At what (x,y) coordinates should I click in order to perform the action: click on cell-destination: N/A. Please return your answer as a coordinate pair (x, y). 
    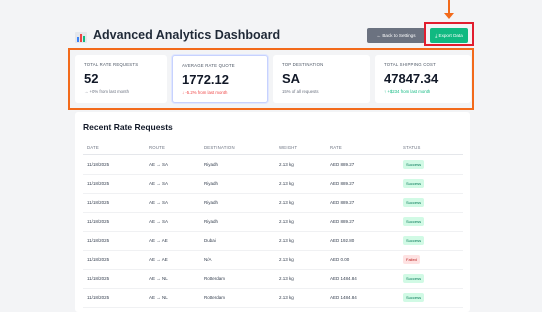
    Looking at the image, I should click on (208, 259).